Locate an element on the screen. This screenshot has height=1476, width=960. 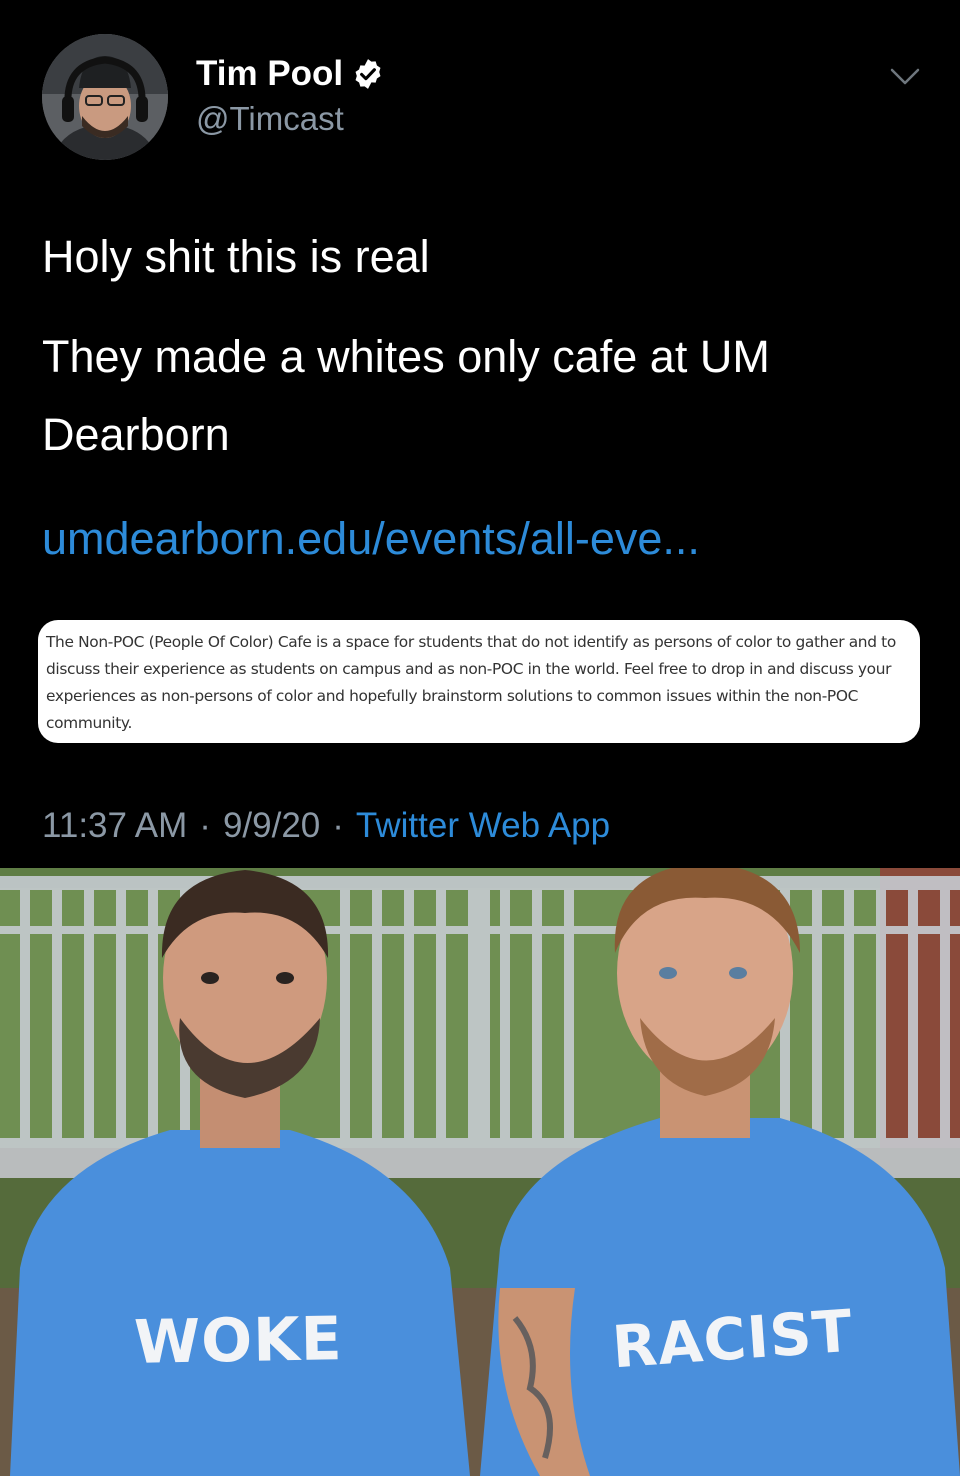
author-handle: @Timcast is located at coordinates (270, 119).